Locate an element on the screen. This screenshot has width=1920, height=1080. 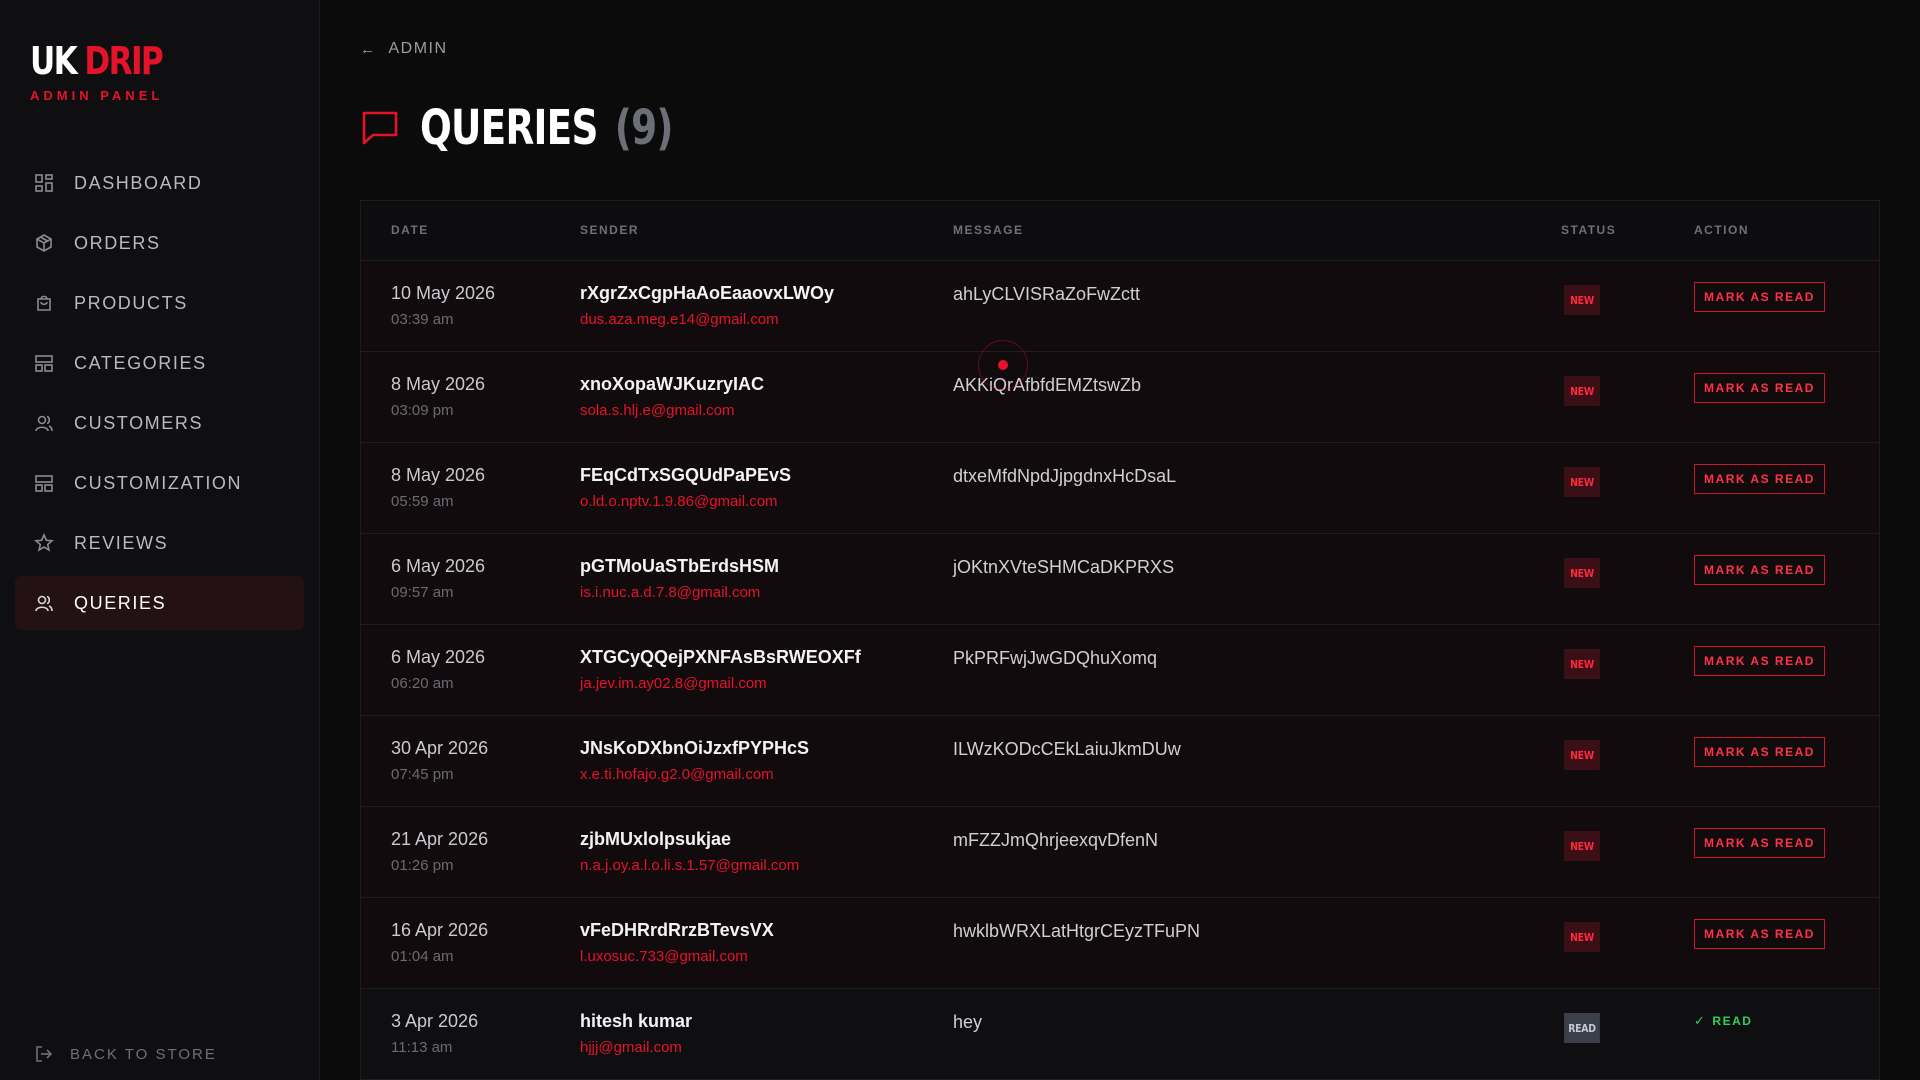
row-sender-name: xnoXopaWJKuzryIAC is located at coordinates (672, 384).